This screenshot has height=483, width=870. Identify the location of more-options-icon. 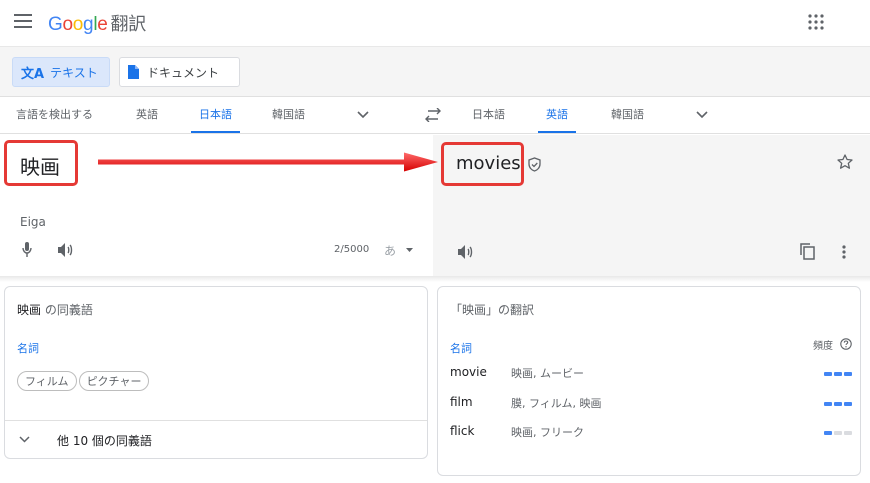
(844, 252).